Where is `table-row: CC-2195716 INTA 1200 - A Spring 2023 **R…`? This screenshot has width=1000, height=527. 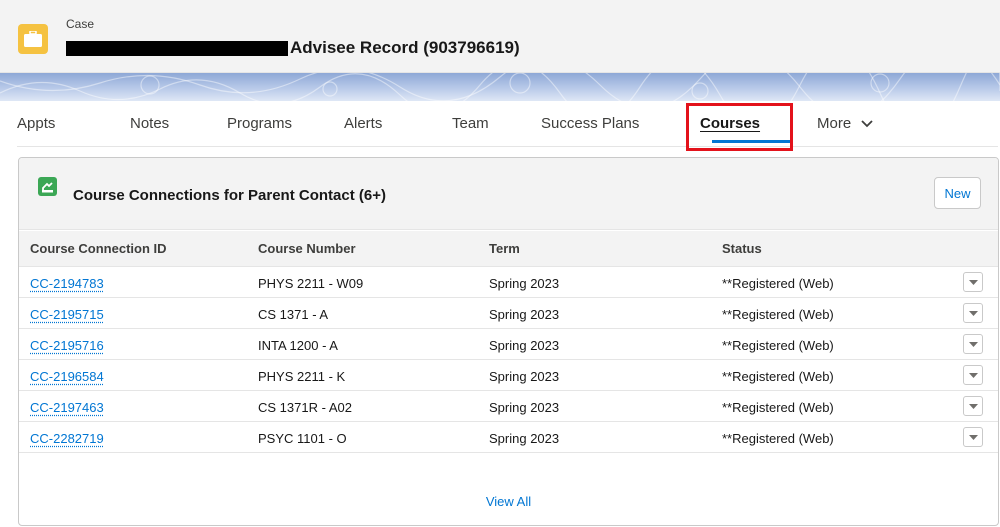 table-row: CC-2195716 INTA 1200 - A Spring 2023 **R… is located at coordinates (508, 345).